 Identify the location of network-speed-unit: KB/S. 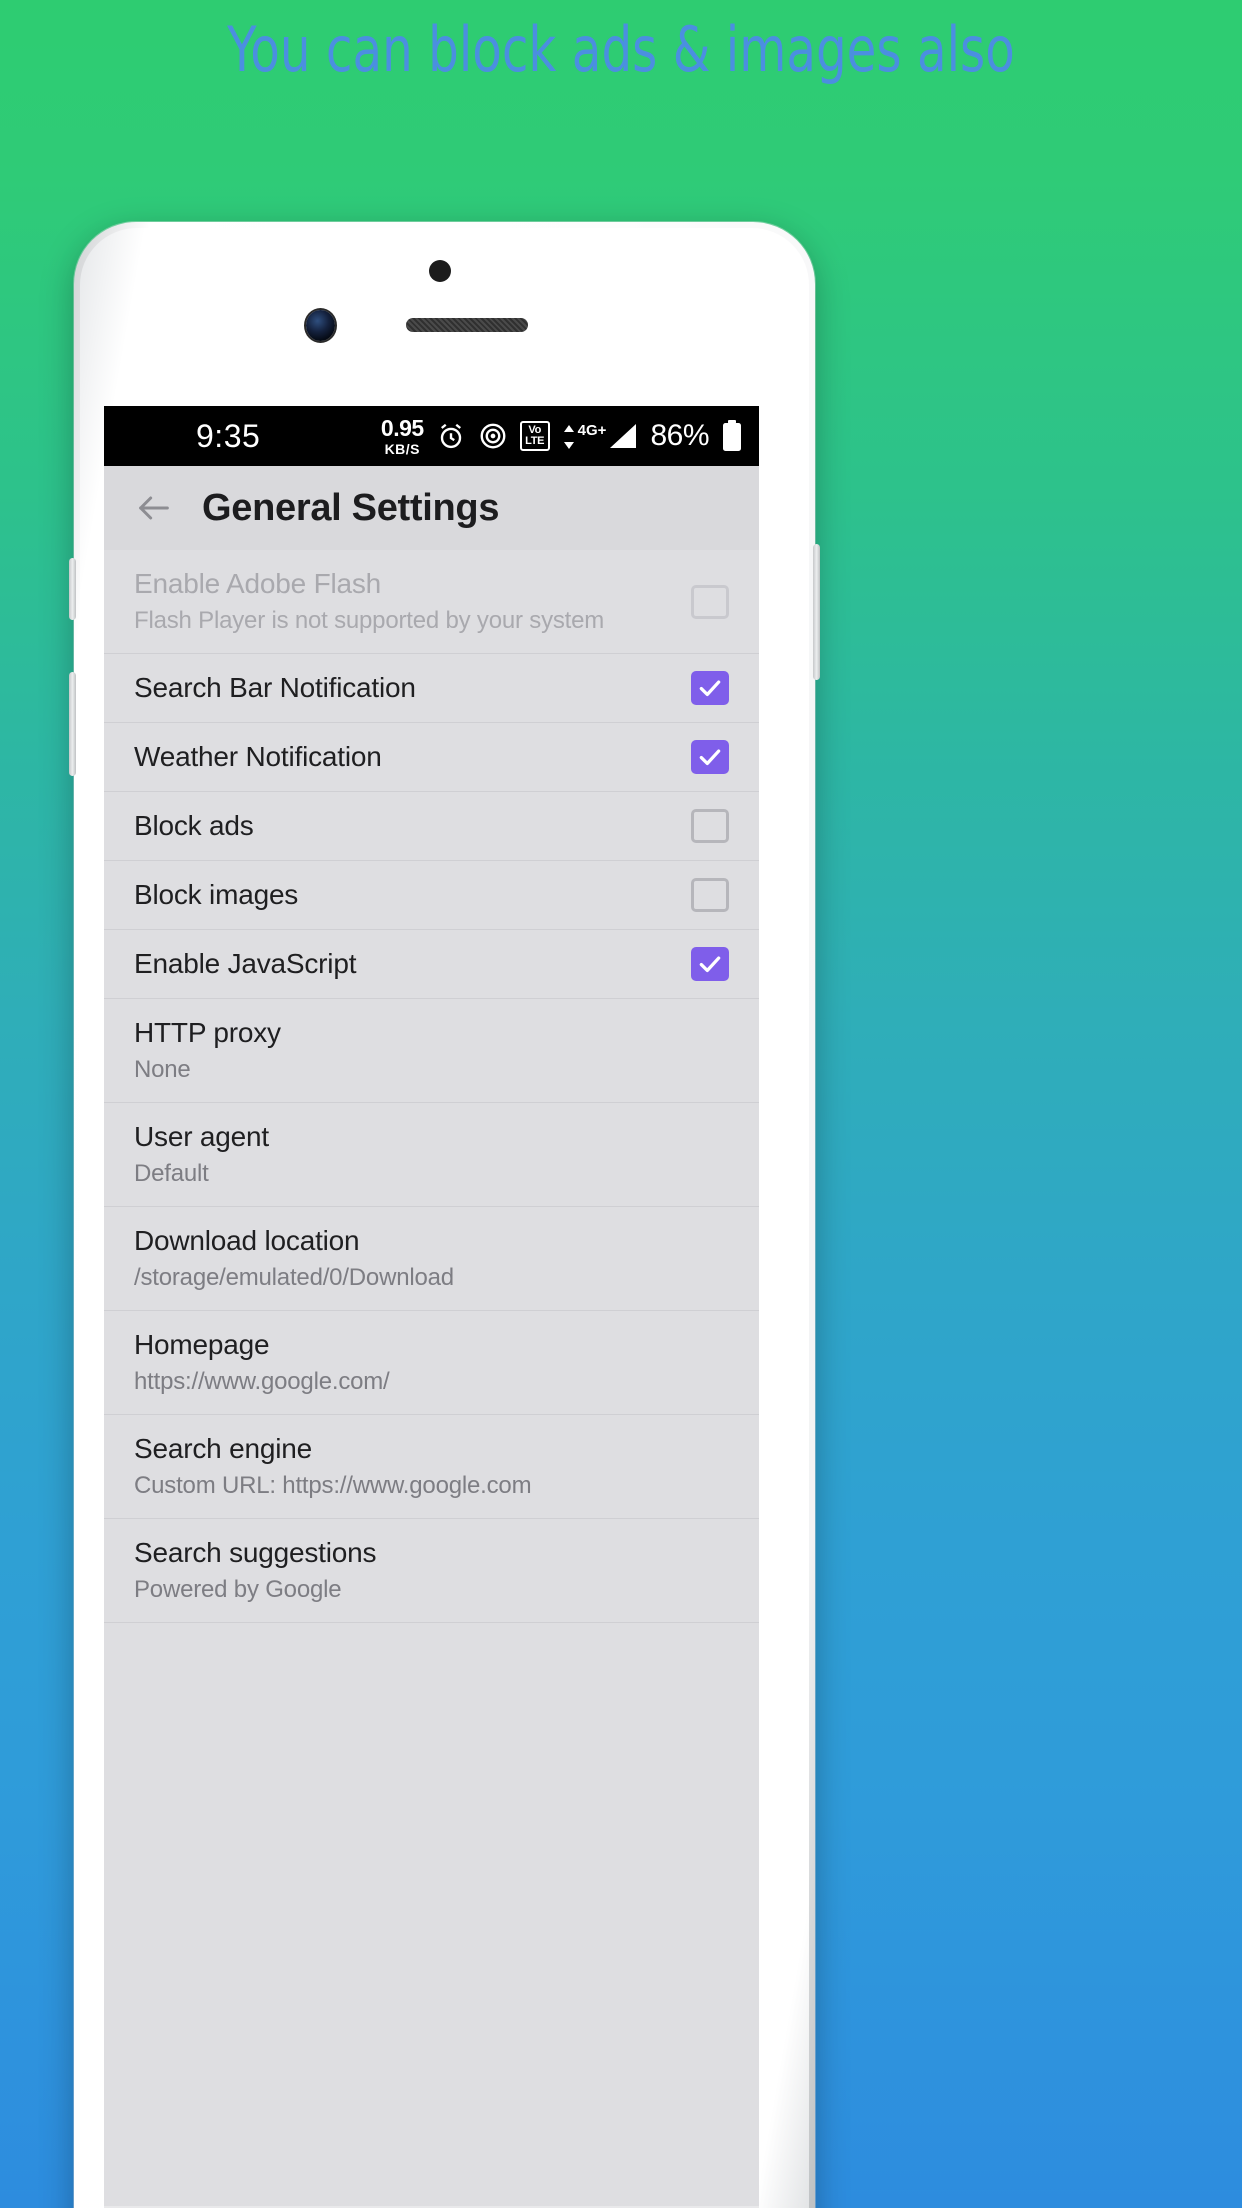
(402, 448).